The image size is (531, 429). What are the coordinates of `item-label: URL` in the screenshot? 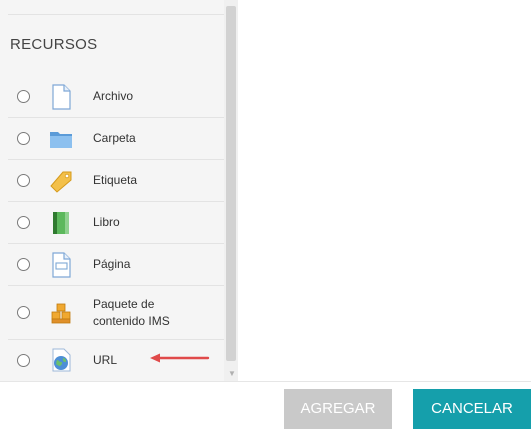 It's located at (105, 359).